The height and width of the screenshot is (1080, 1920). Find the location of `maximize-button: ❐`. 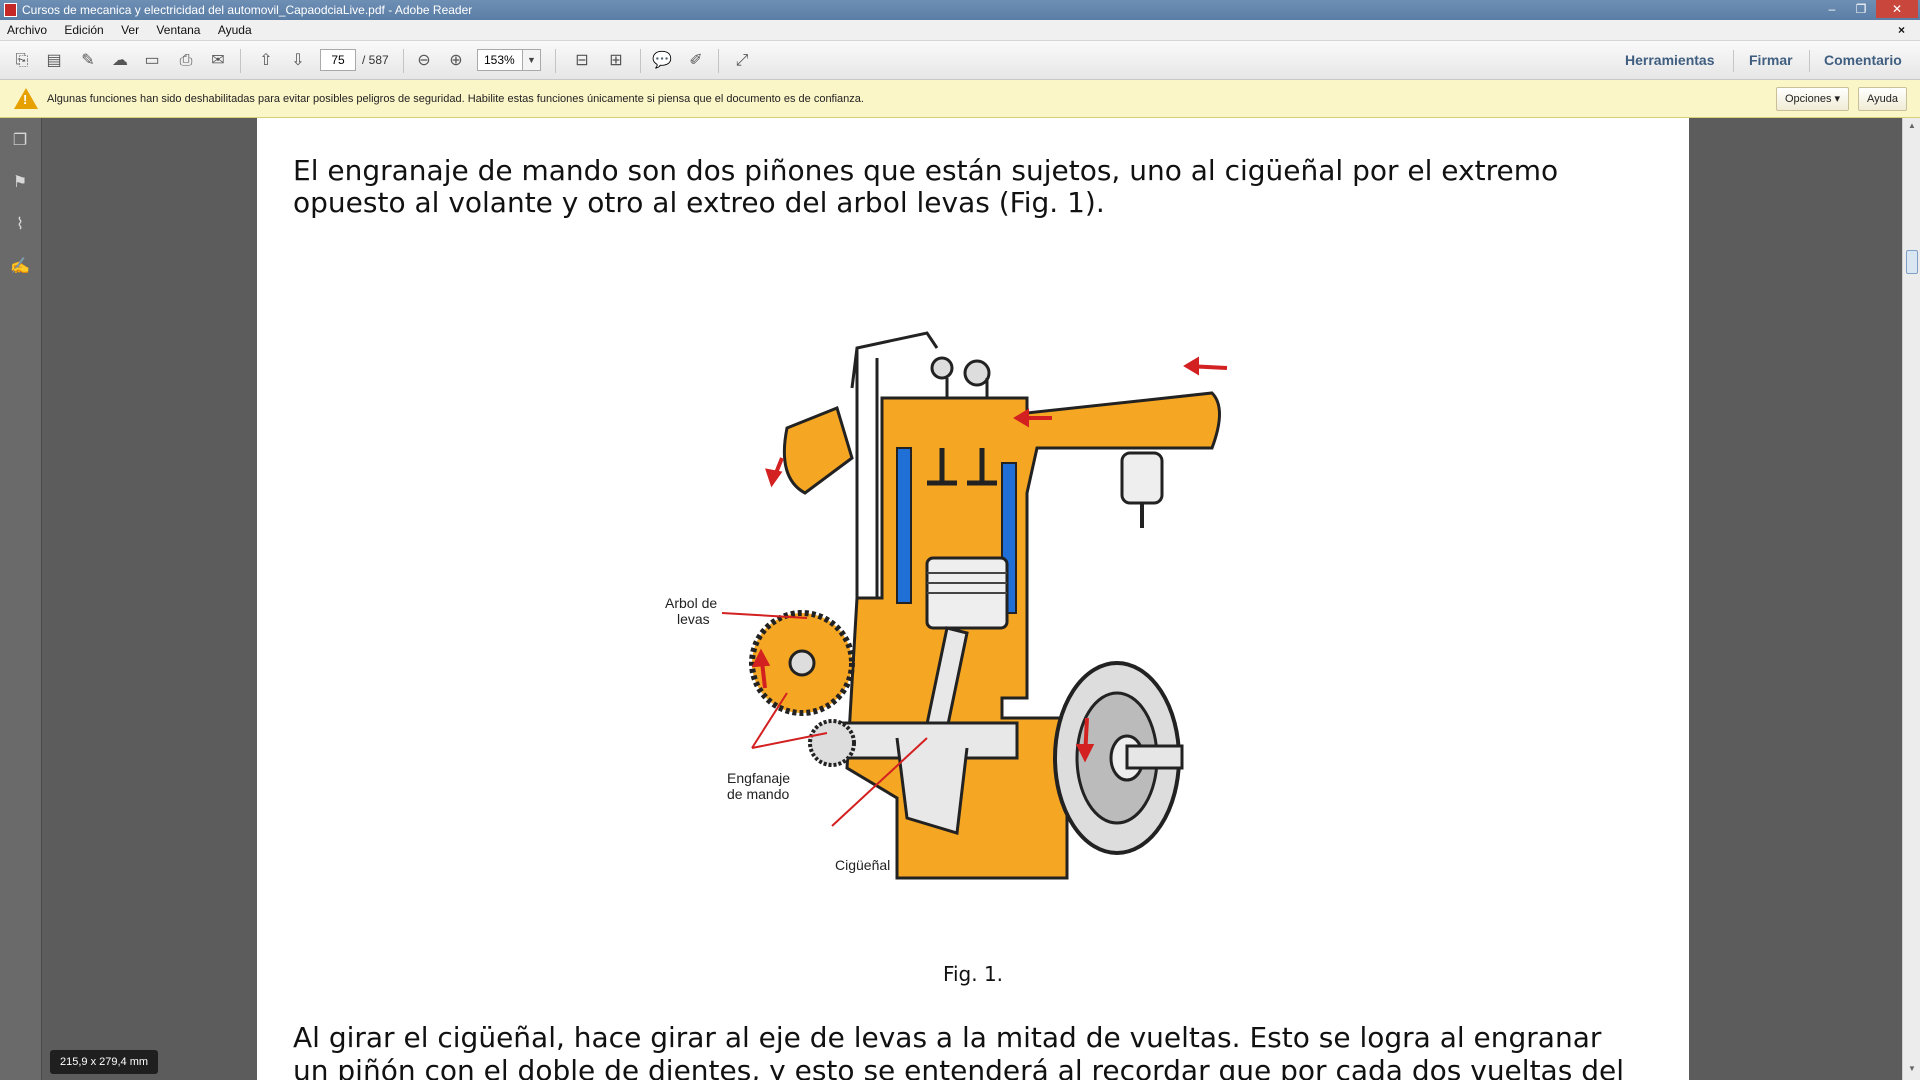

maximize-button: ❐ is located at coordinates (1861, 9).